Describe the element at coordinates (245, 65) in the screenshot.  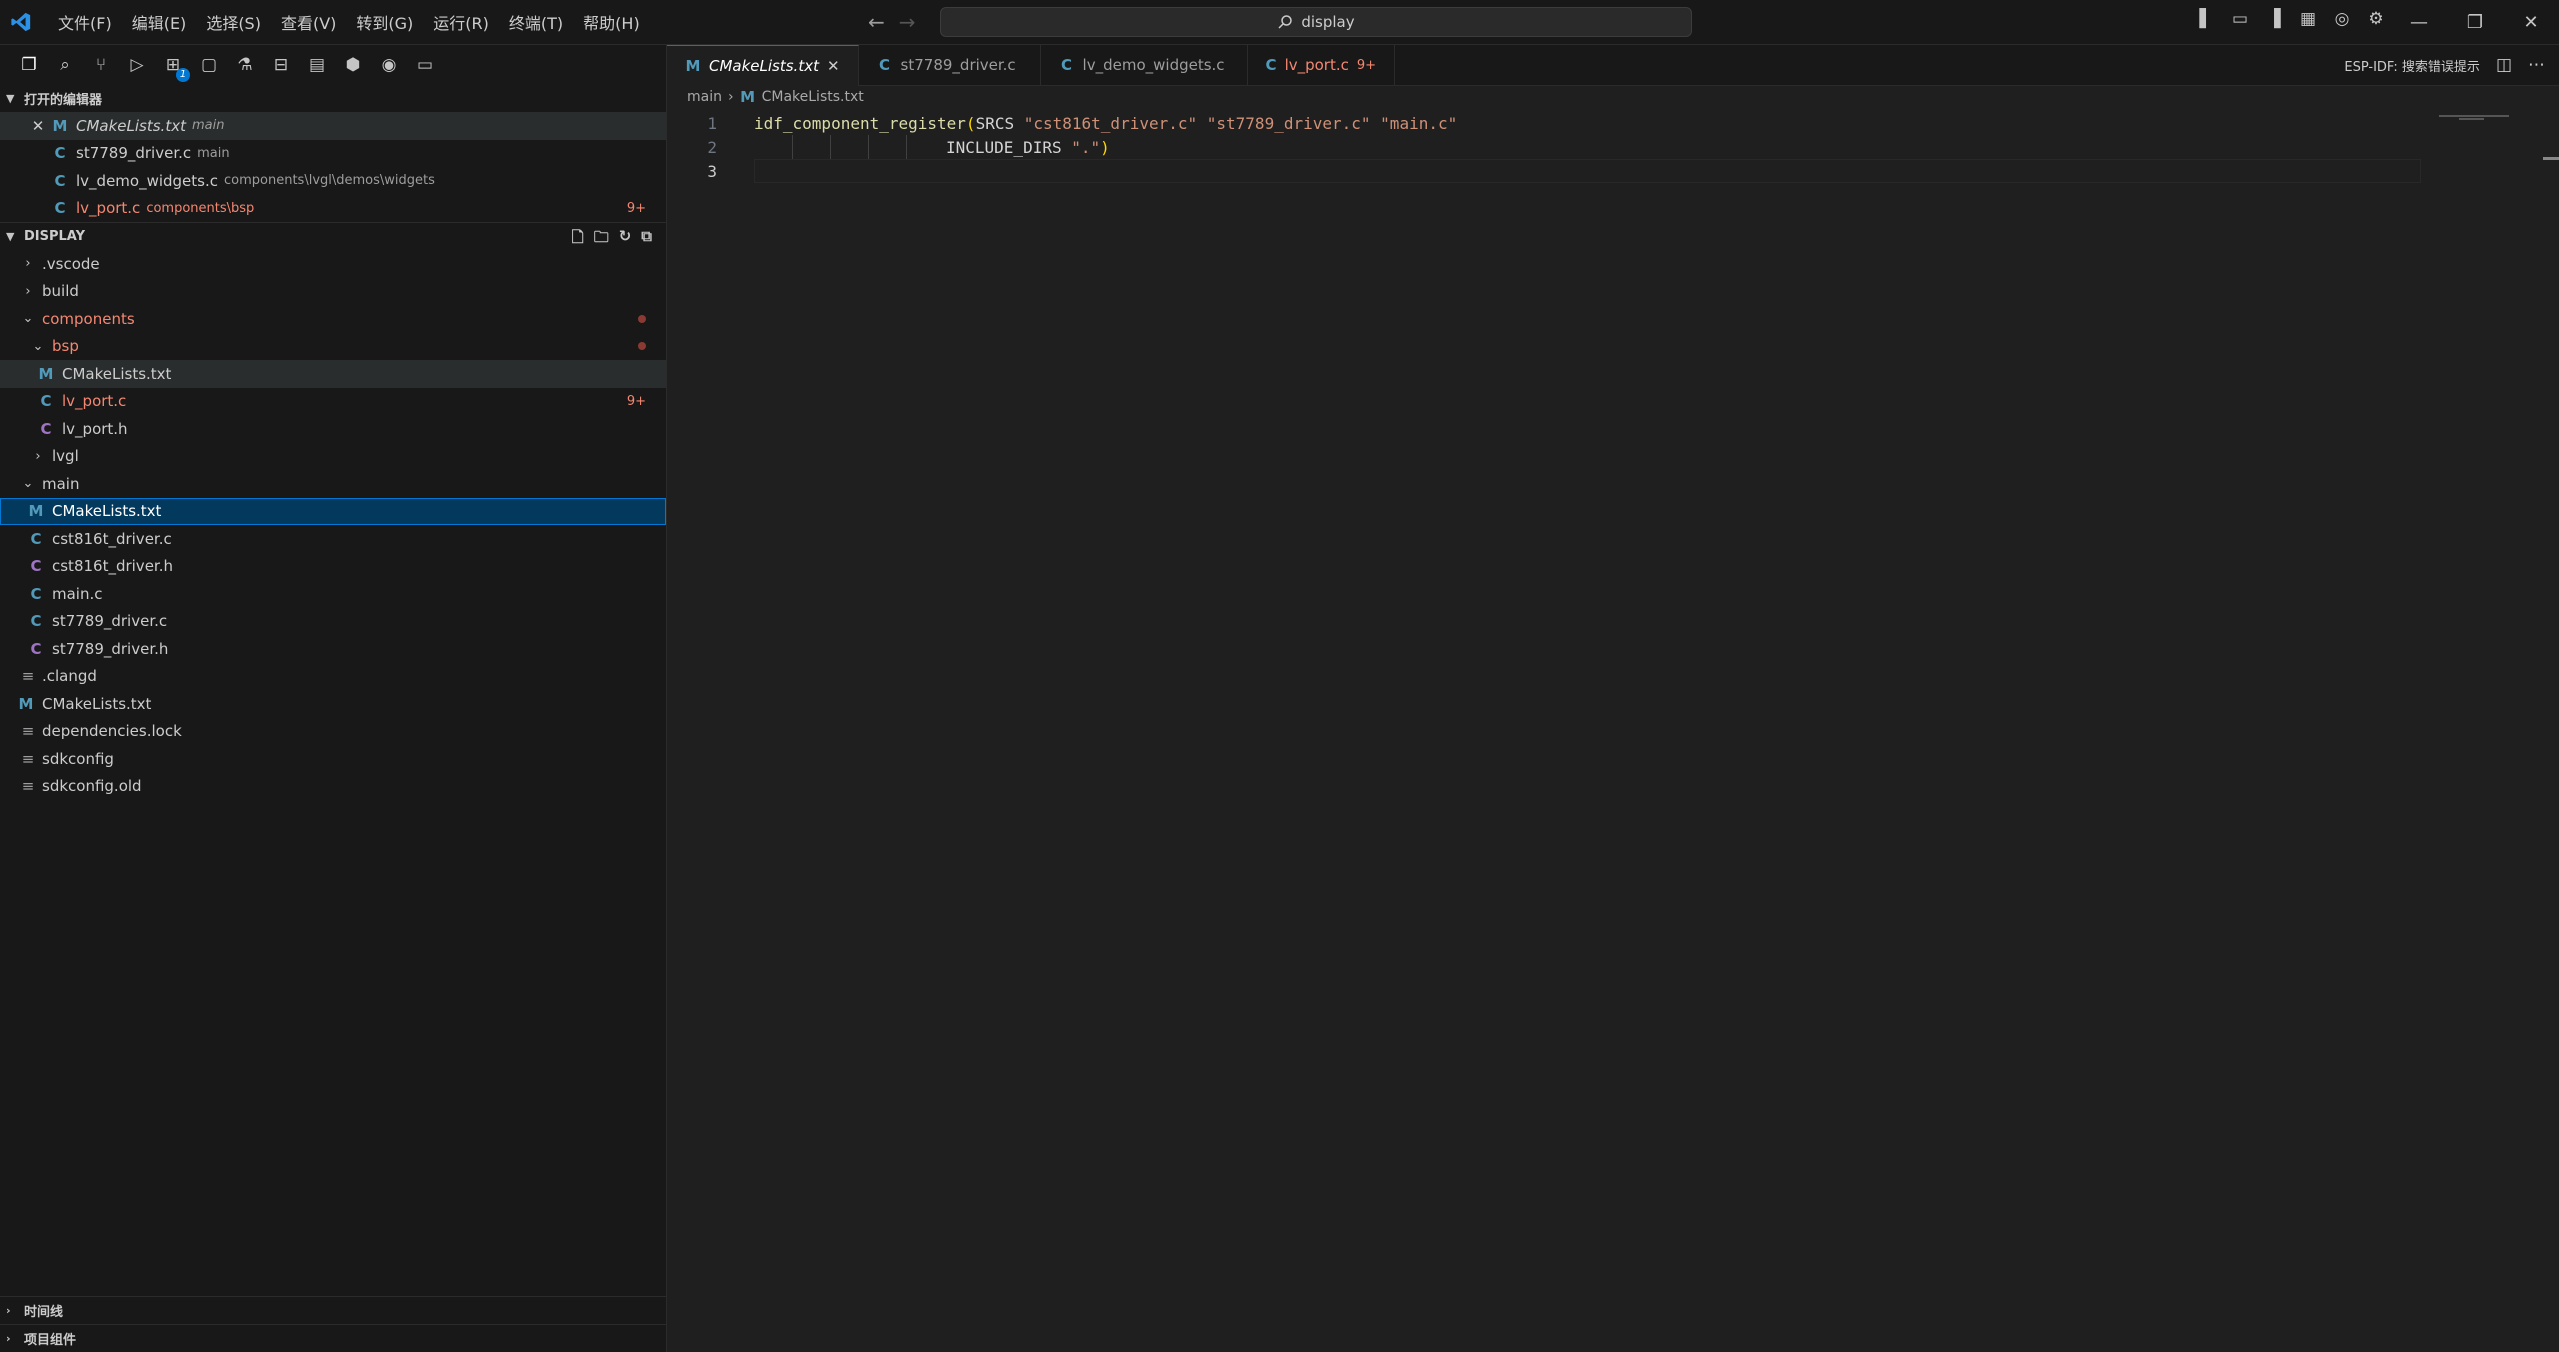
I see `testing-icon: ⚗` at that location.